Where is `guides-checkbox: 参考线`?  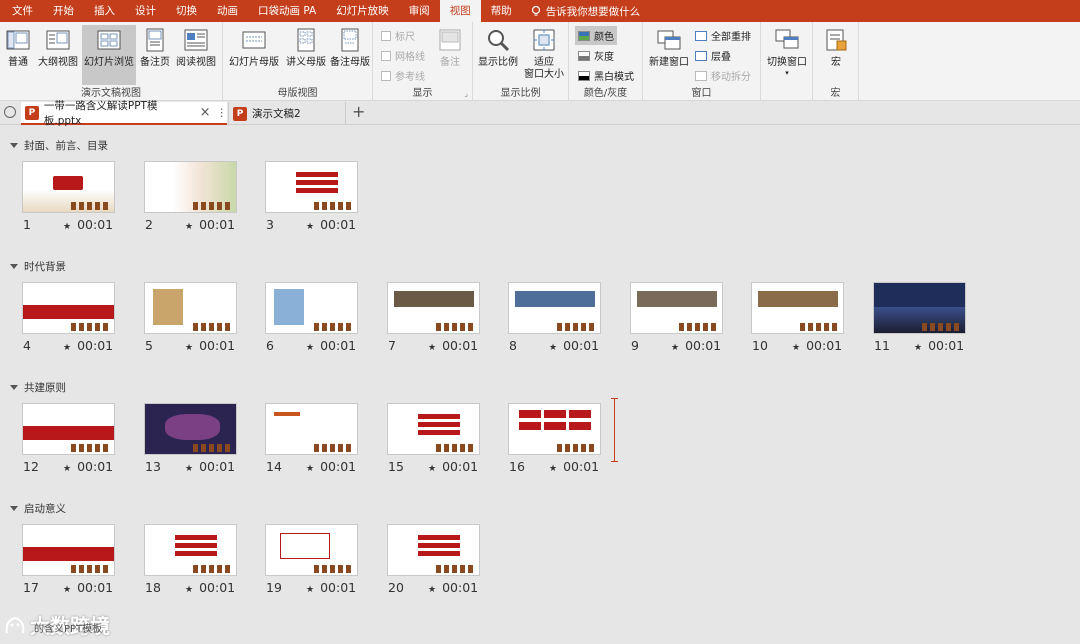
guides-checkbox: 参考线 is located at coordinates (403, 75).